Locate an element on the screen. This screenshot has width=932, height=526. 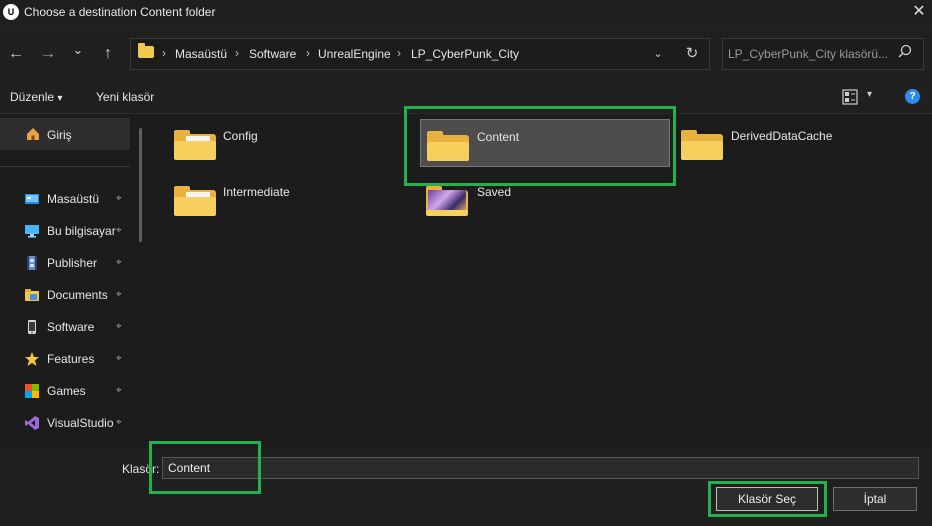
folder-name: Saved is located at coordinates (494, 192).